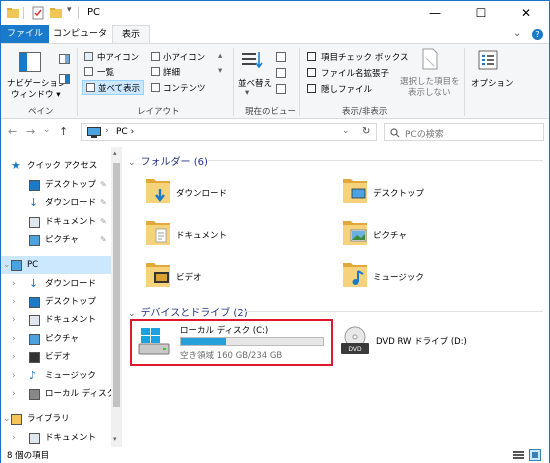 The height and width of the screenshot is (463, 550). What do you see at coordinates (63, 131) in the screenshot?
I see `up-button: ↑` at bounding box center [63, 131].